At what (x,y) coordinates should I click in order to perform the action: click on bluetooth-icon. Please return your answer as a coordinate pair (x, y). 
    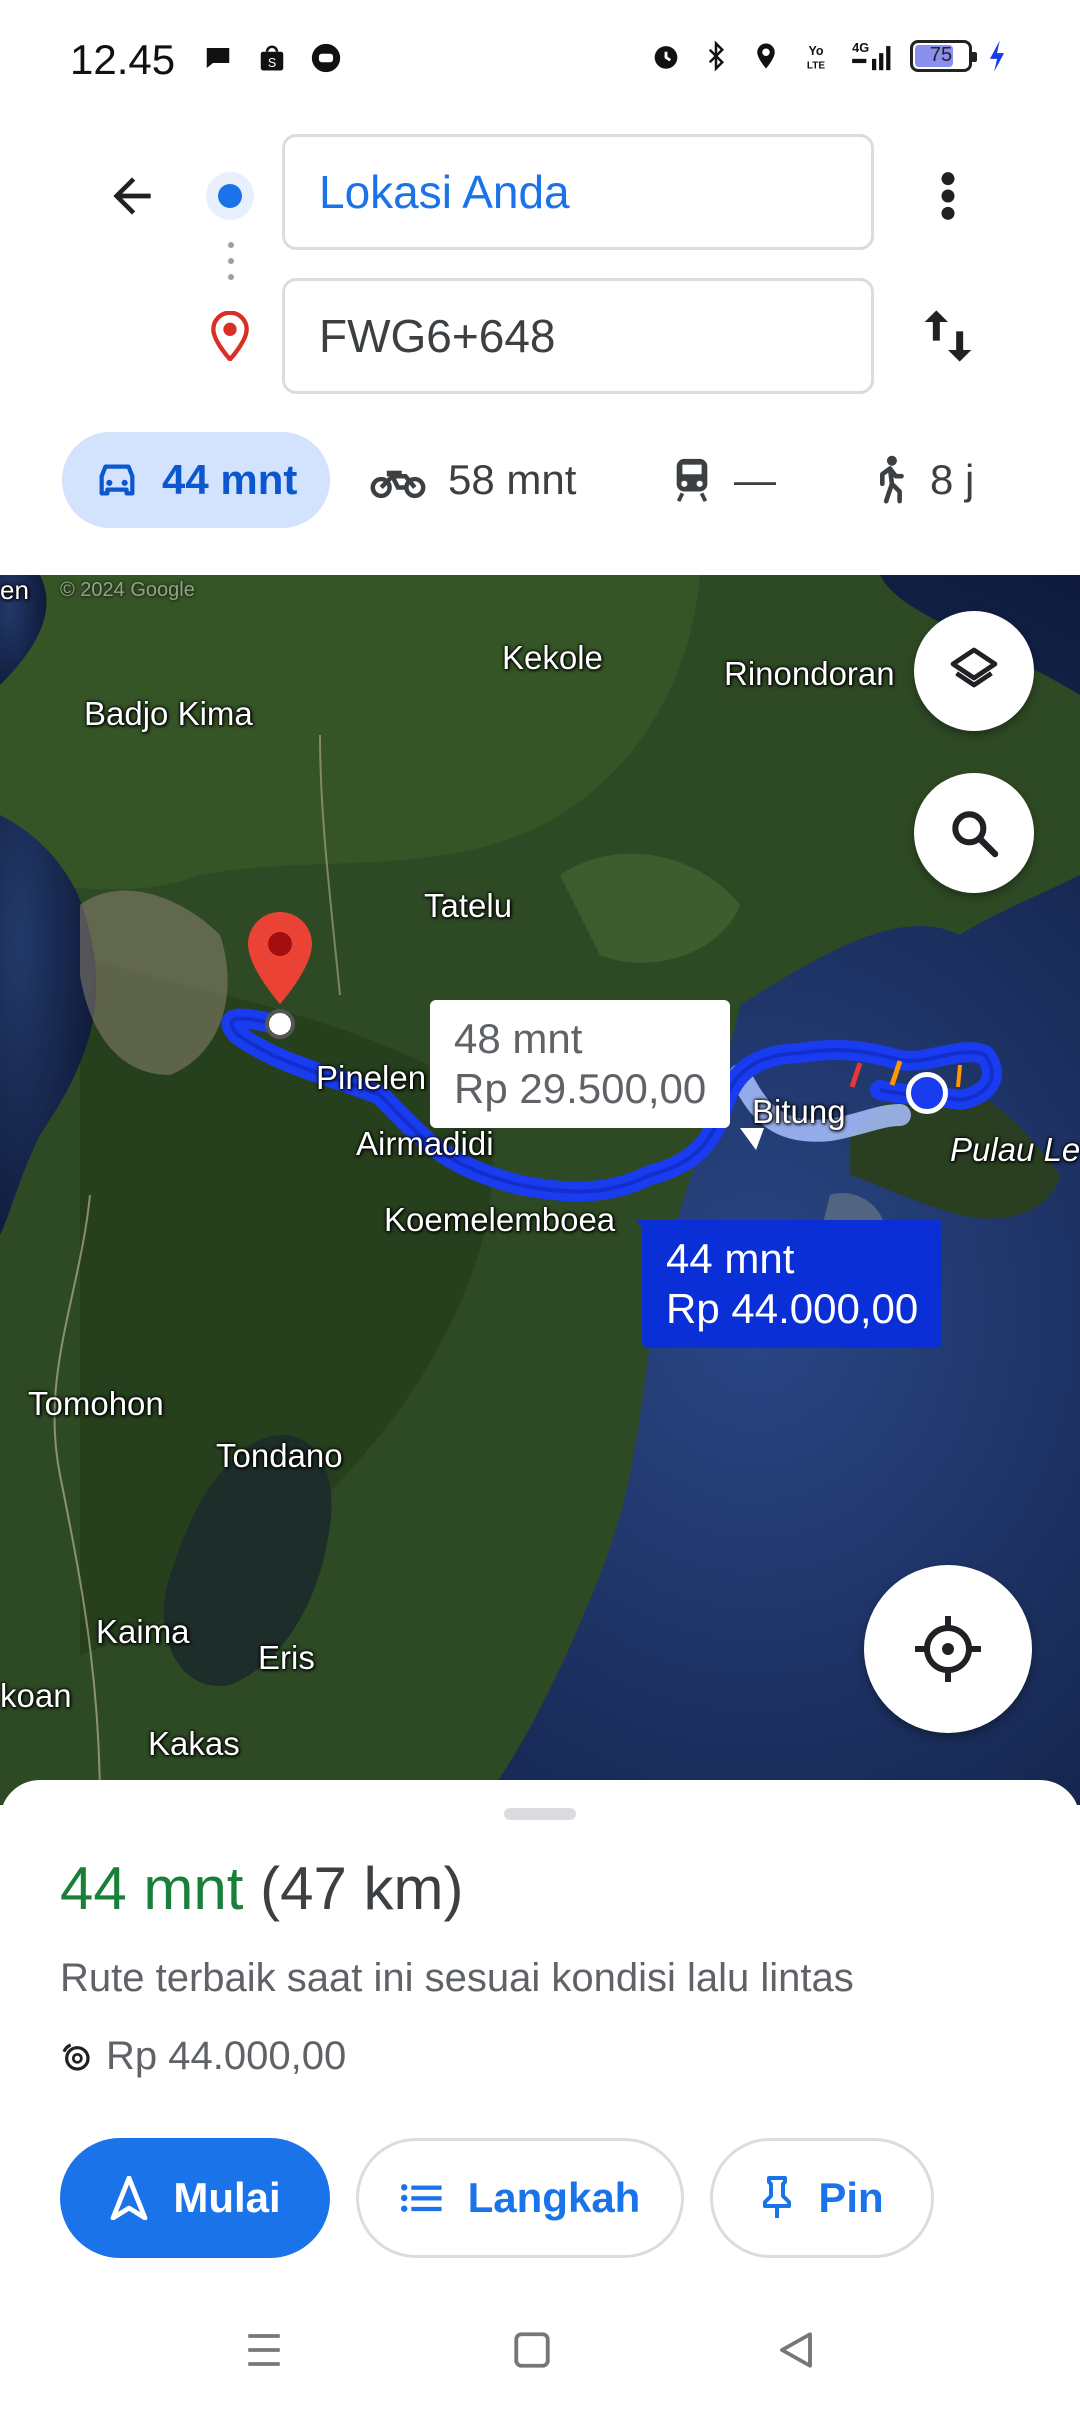
    Looking at the image, I should click on (716, 56).